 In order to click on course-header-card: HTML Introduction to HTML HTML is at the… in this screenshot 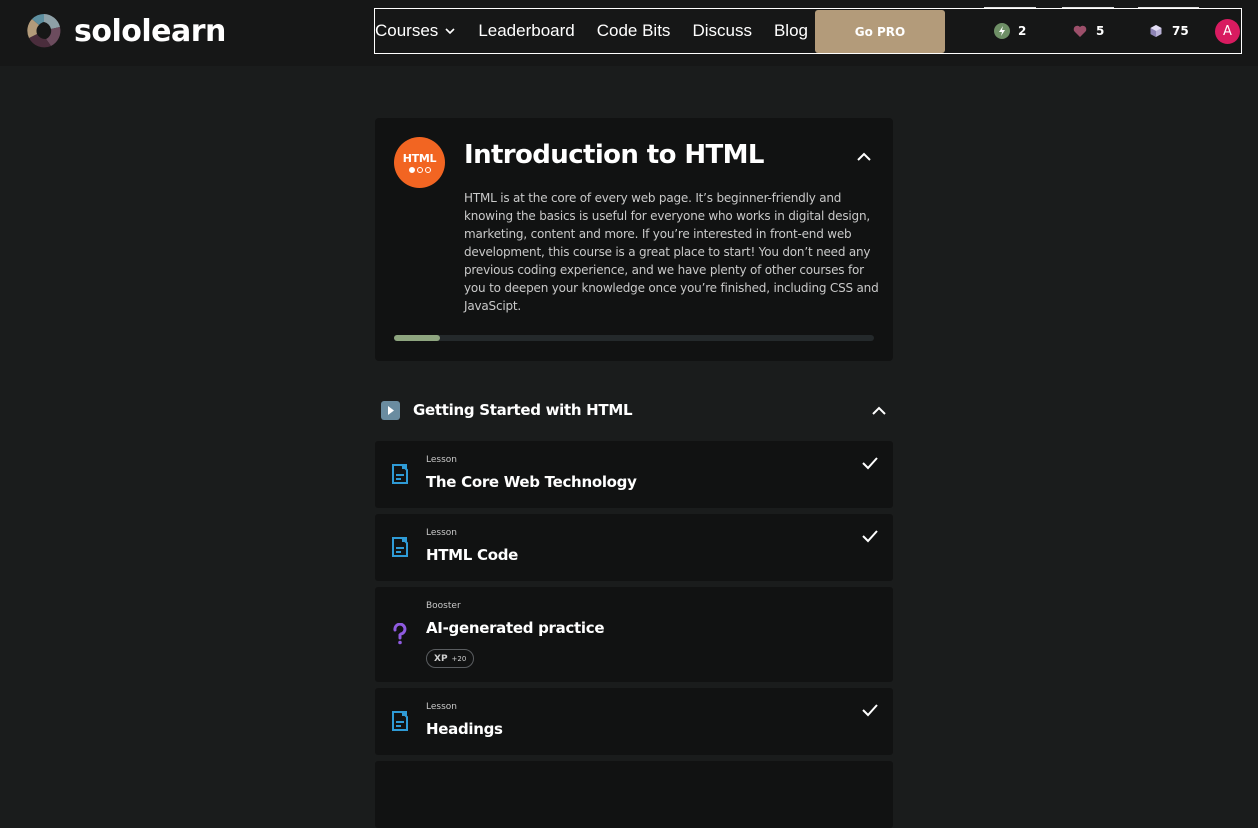, I will do `click(634, 239)`.